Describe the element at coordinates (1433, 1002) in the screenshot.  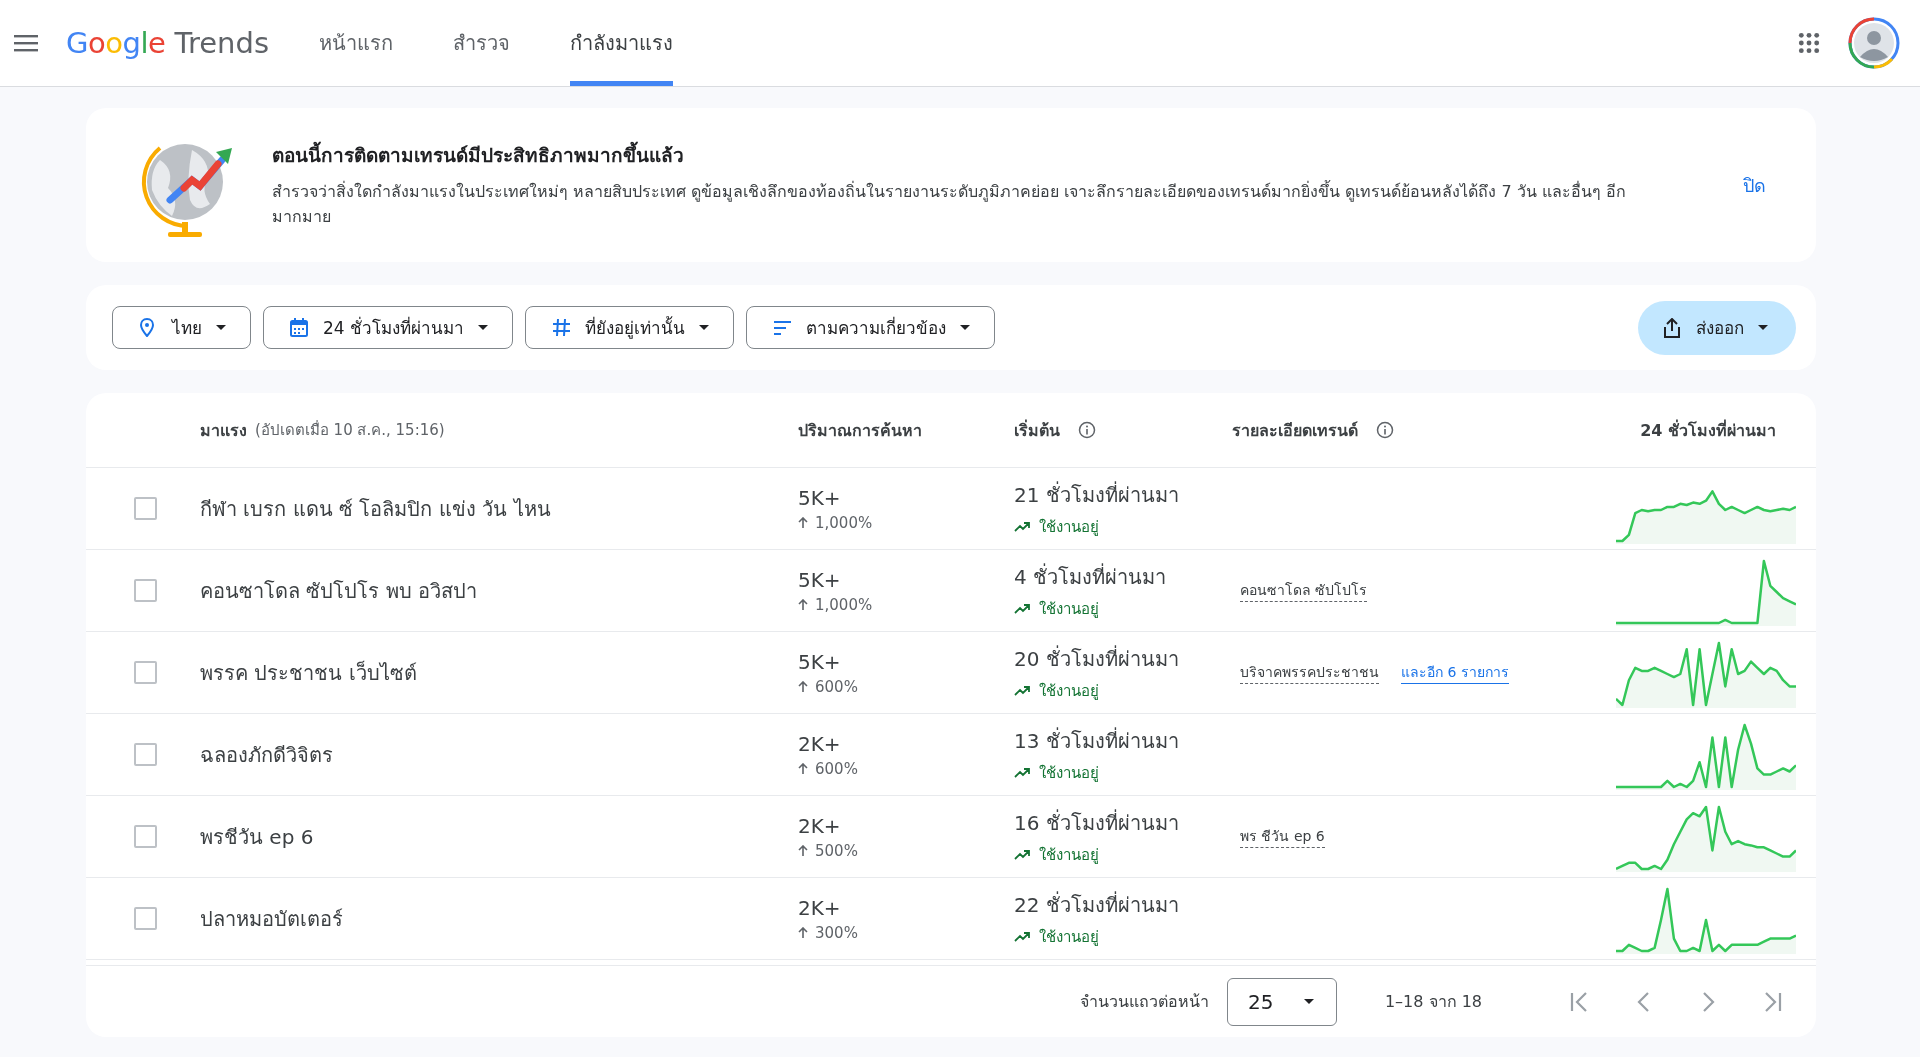
I see `page-range: 1–18 จาก 18` at that location.